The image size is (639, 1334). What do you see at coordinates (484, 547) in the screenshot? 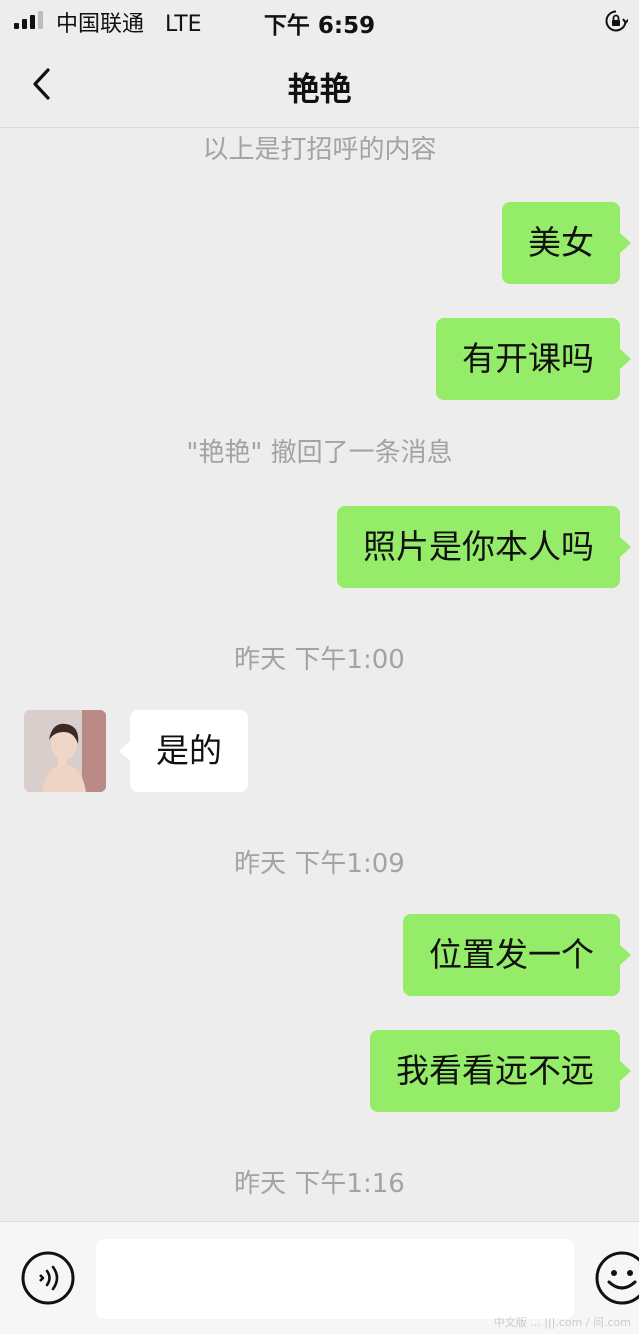
I see `outgoing-message: 照片是你本人吗` at bounding box center [484, 547].